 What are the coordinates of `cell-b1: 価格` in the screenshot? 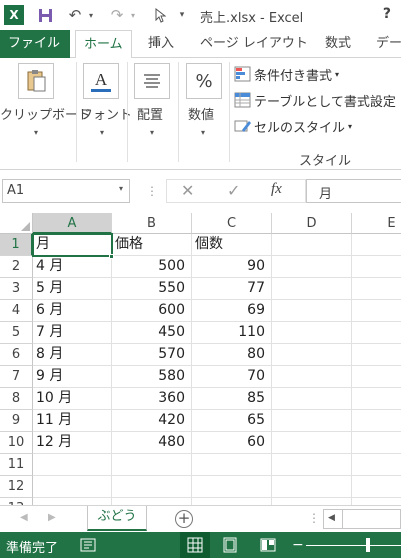 It's located at (152, 245).